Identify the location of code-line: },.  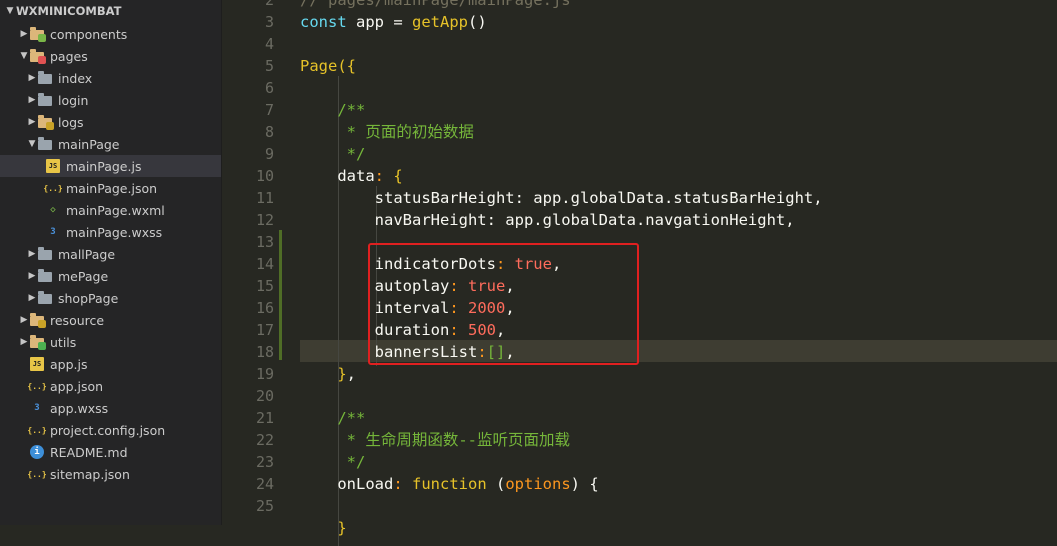
(328, 374).